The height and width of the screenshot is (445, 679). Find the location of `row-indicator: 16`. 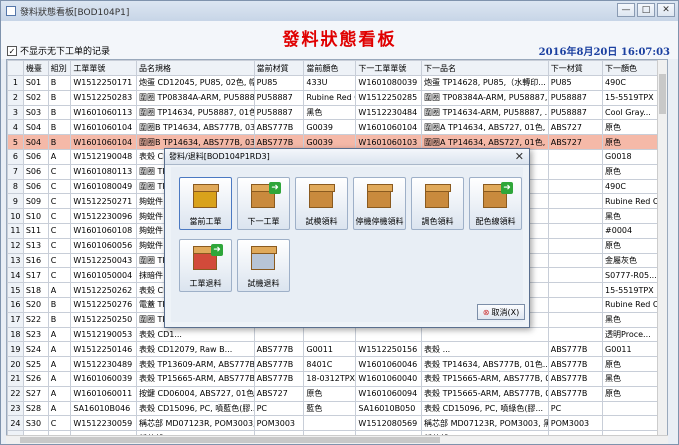

row-indicator: 16 is located at coordinates (15, 304).